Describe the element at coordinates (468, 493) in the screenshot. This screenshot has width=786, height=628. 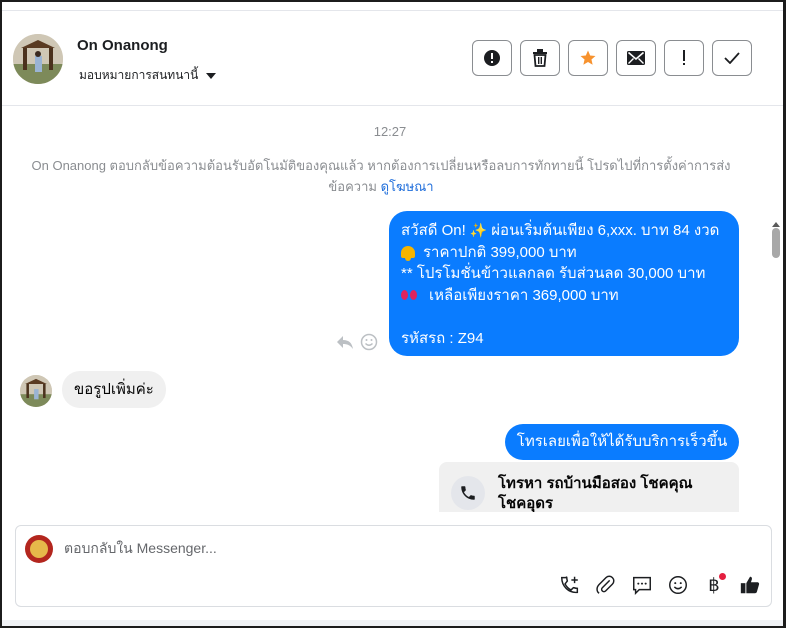
I see `phone-icon` at that location.